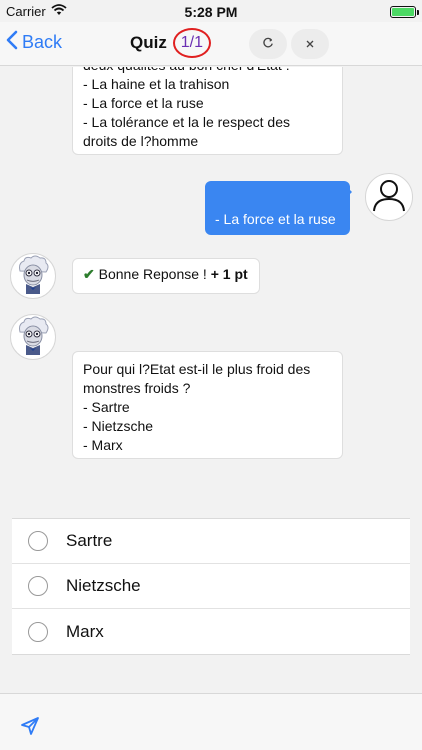 The height and width of the screenshot is (750, 422). What do you see at coordinates (89, 540) in the screenshot?
I see `answer-option-label: Sartre` at bounding box center [89, 540].